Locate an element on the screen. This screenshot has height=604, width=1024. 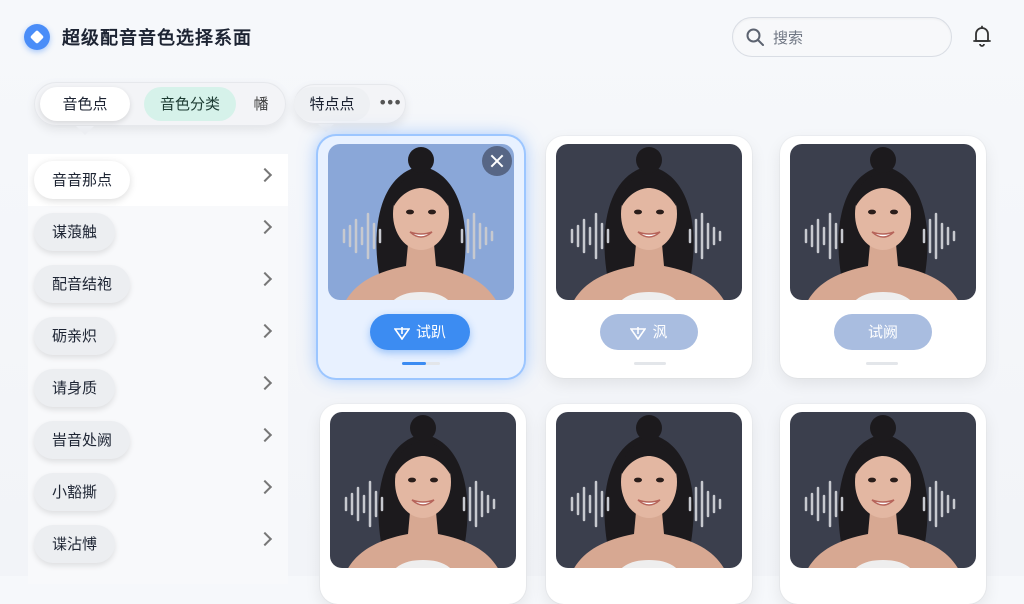
filter-bar-secondary: 特点点 ••• is located at coordinates (350, 104).